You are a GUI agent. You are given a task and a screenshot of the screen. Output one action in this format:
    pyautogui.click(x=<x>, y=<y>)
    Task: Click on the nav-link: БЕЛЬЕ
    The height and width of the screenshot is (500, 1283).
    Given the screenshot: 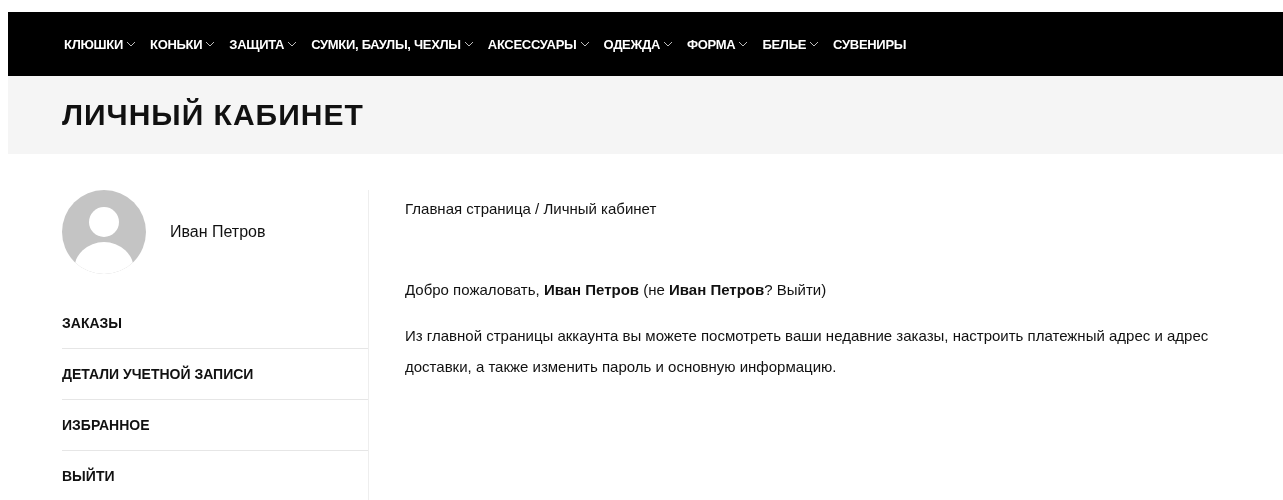 What is the action you would take?
    pyautogui.click(x=791, y=44)
    